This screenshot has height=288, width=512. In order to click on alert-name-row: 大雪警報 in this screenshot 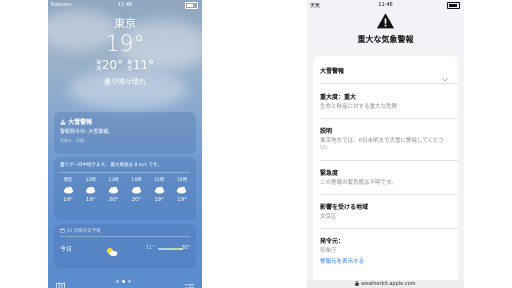, I will do `click(385, 74)`.